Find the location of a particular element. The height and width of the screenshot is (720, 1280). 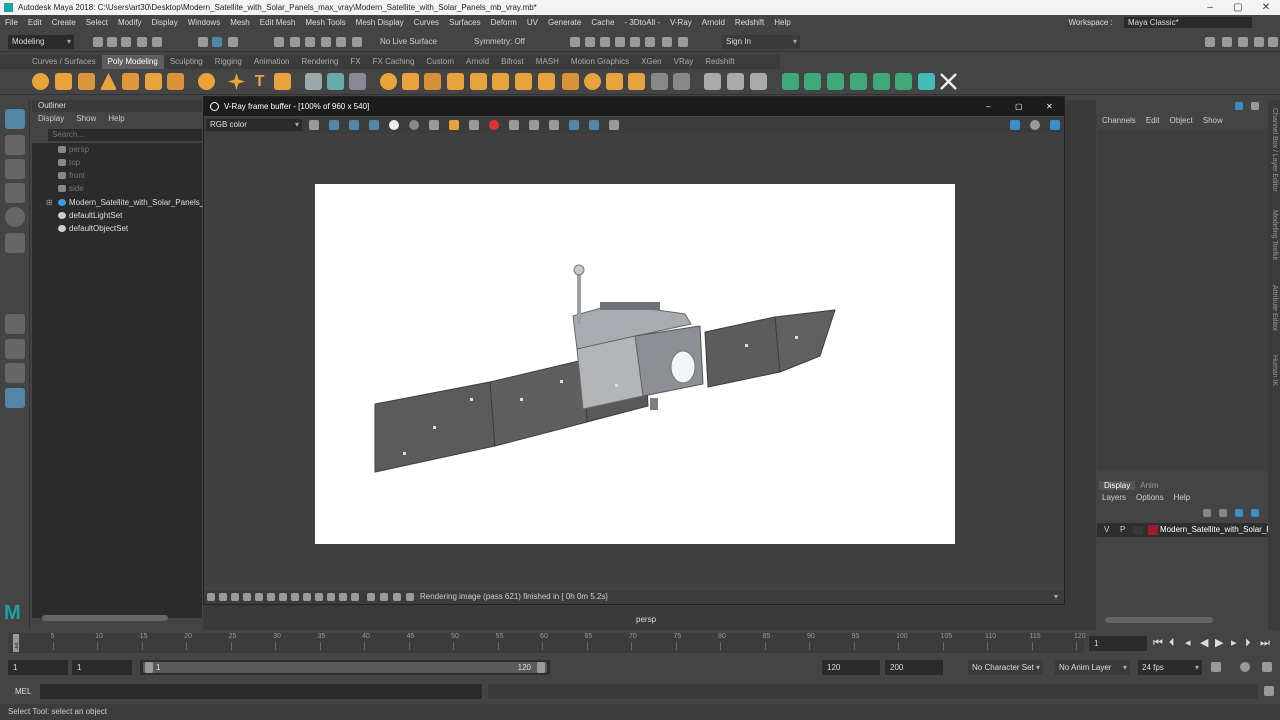

playback-end-field: 120 is located at coordinates (851, 667).